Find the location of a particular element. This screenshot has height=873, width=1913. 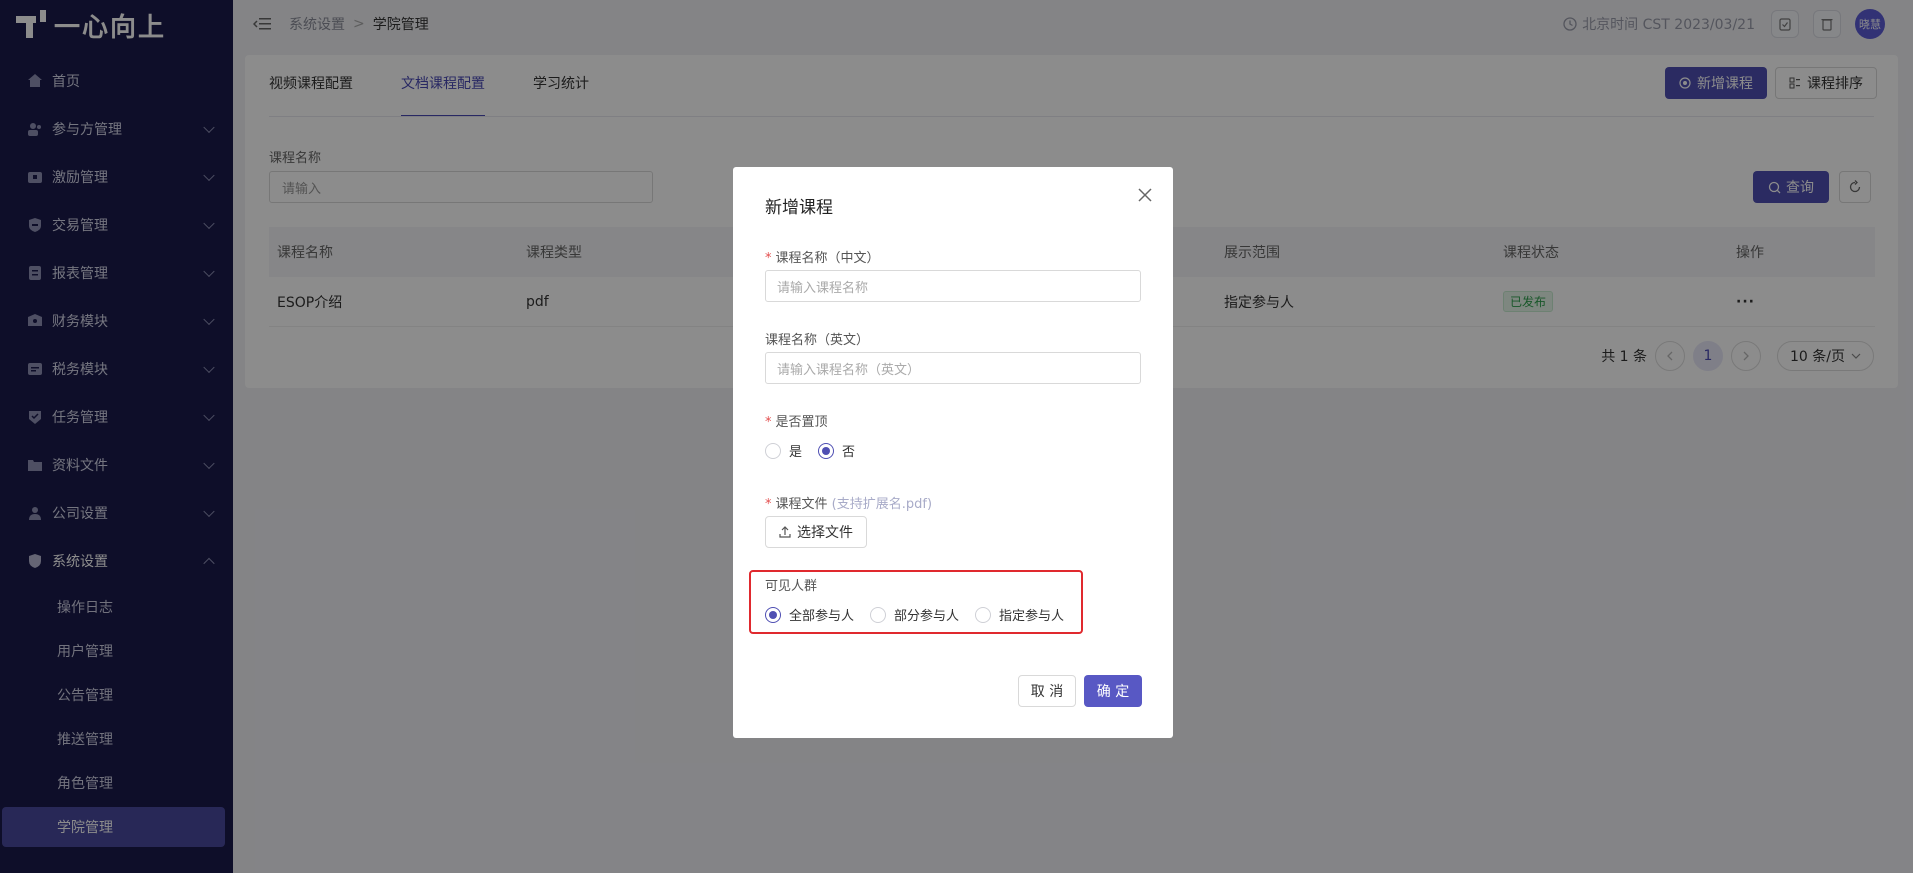

radio-label: 全部参与人 is located at coordinates (822, 616).